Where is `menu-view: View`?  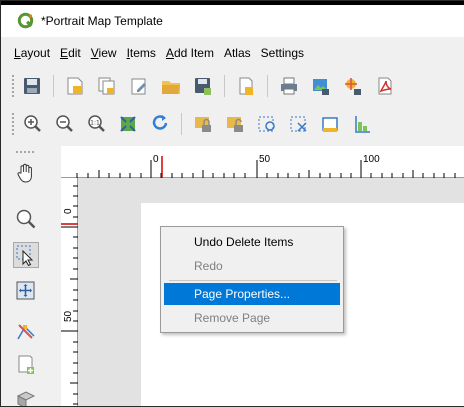 menu-view: View is located at coordinates (104, 53).